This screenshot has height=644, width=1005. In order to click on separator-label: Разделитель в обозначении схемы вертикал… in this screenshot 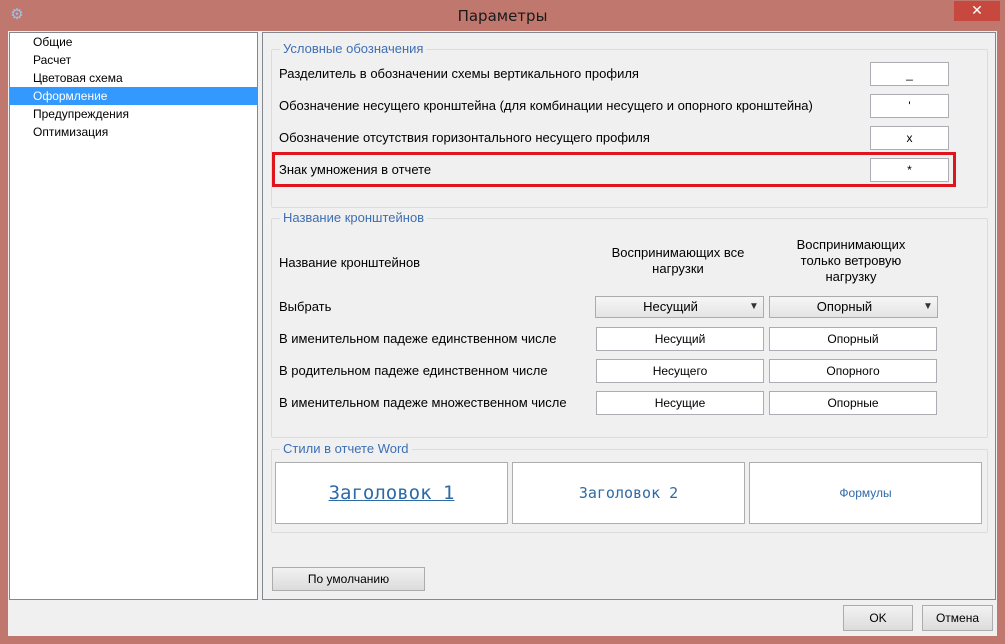, I will do `click(459, 73)`.